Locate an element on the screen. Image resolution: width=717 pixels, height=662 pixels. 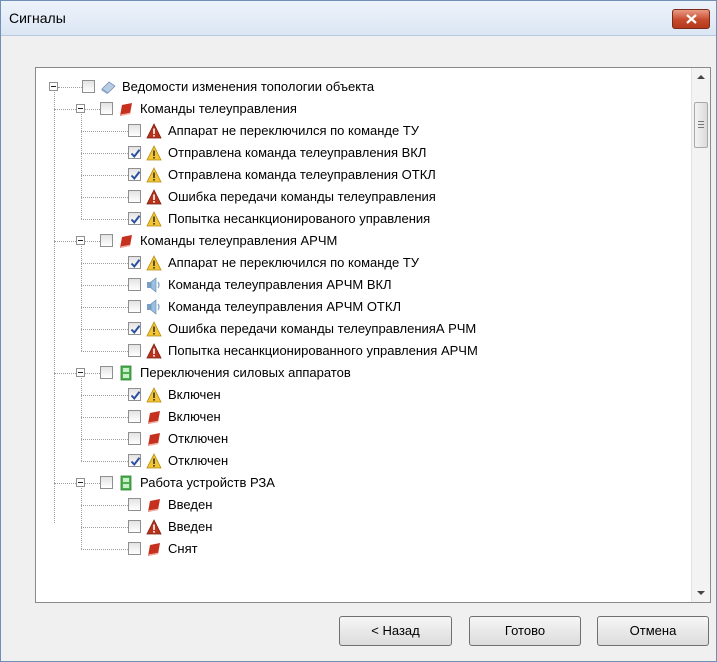
tree-node-label: Аппарат не переключился по команде ТУ is located at coordinates (294, 262).